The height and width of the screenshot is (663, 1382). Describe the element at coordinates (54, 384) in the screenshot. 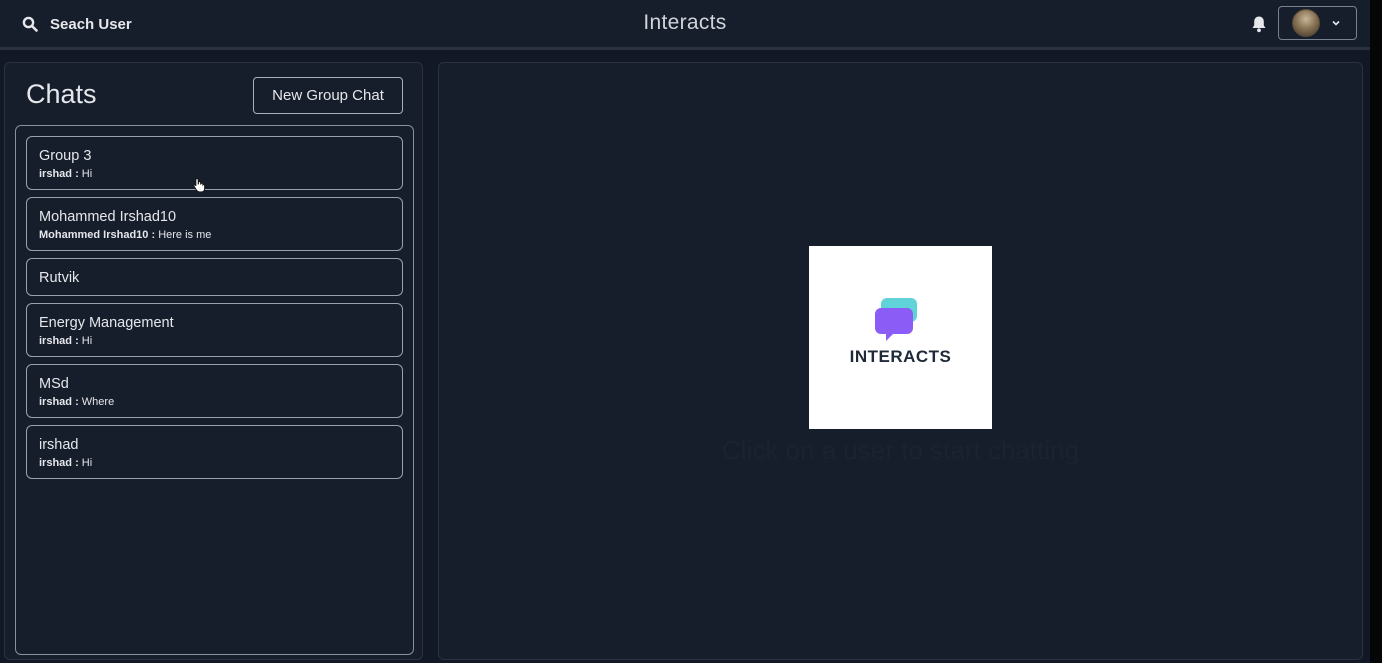

I see `chat-name: MSd` at that location.